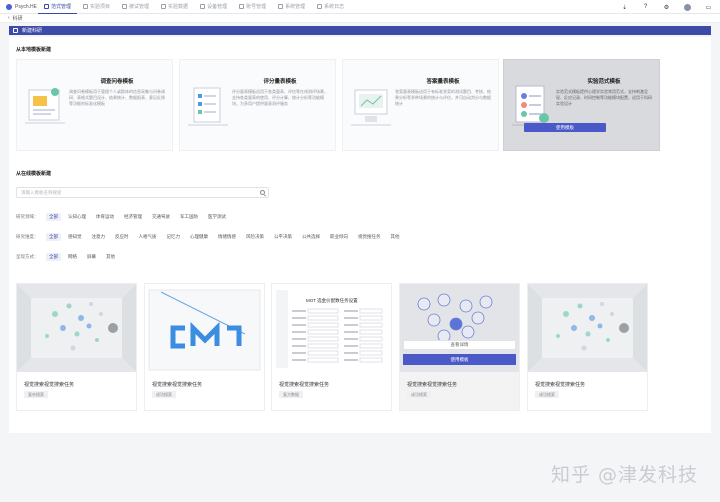  I want to click on task-card-4: 视觉搜索视觉搜索任务 成功搜索, so click(587, 347).